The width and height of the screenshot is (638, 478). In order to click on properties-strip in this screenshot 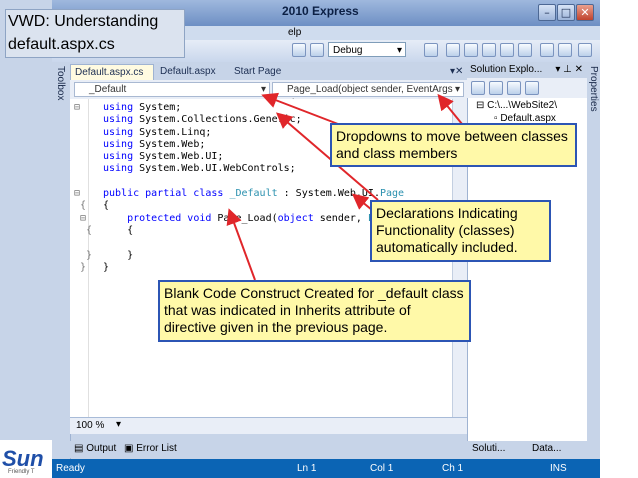, I will do `click(593, 251)`.